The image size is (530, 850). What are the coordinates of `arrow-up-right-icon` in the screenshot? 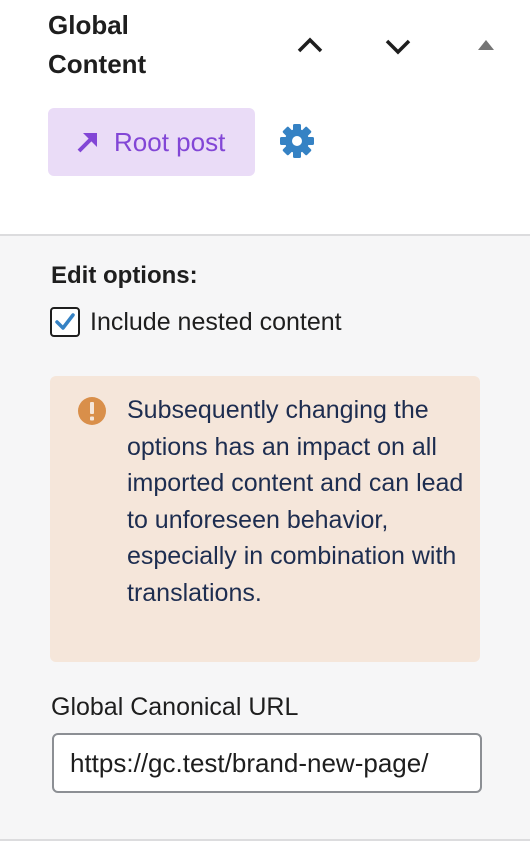 It's located at (88, 142).